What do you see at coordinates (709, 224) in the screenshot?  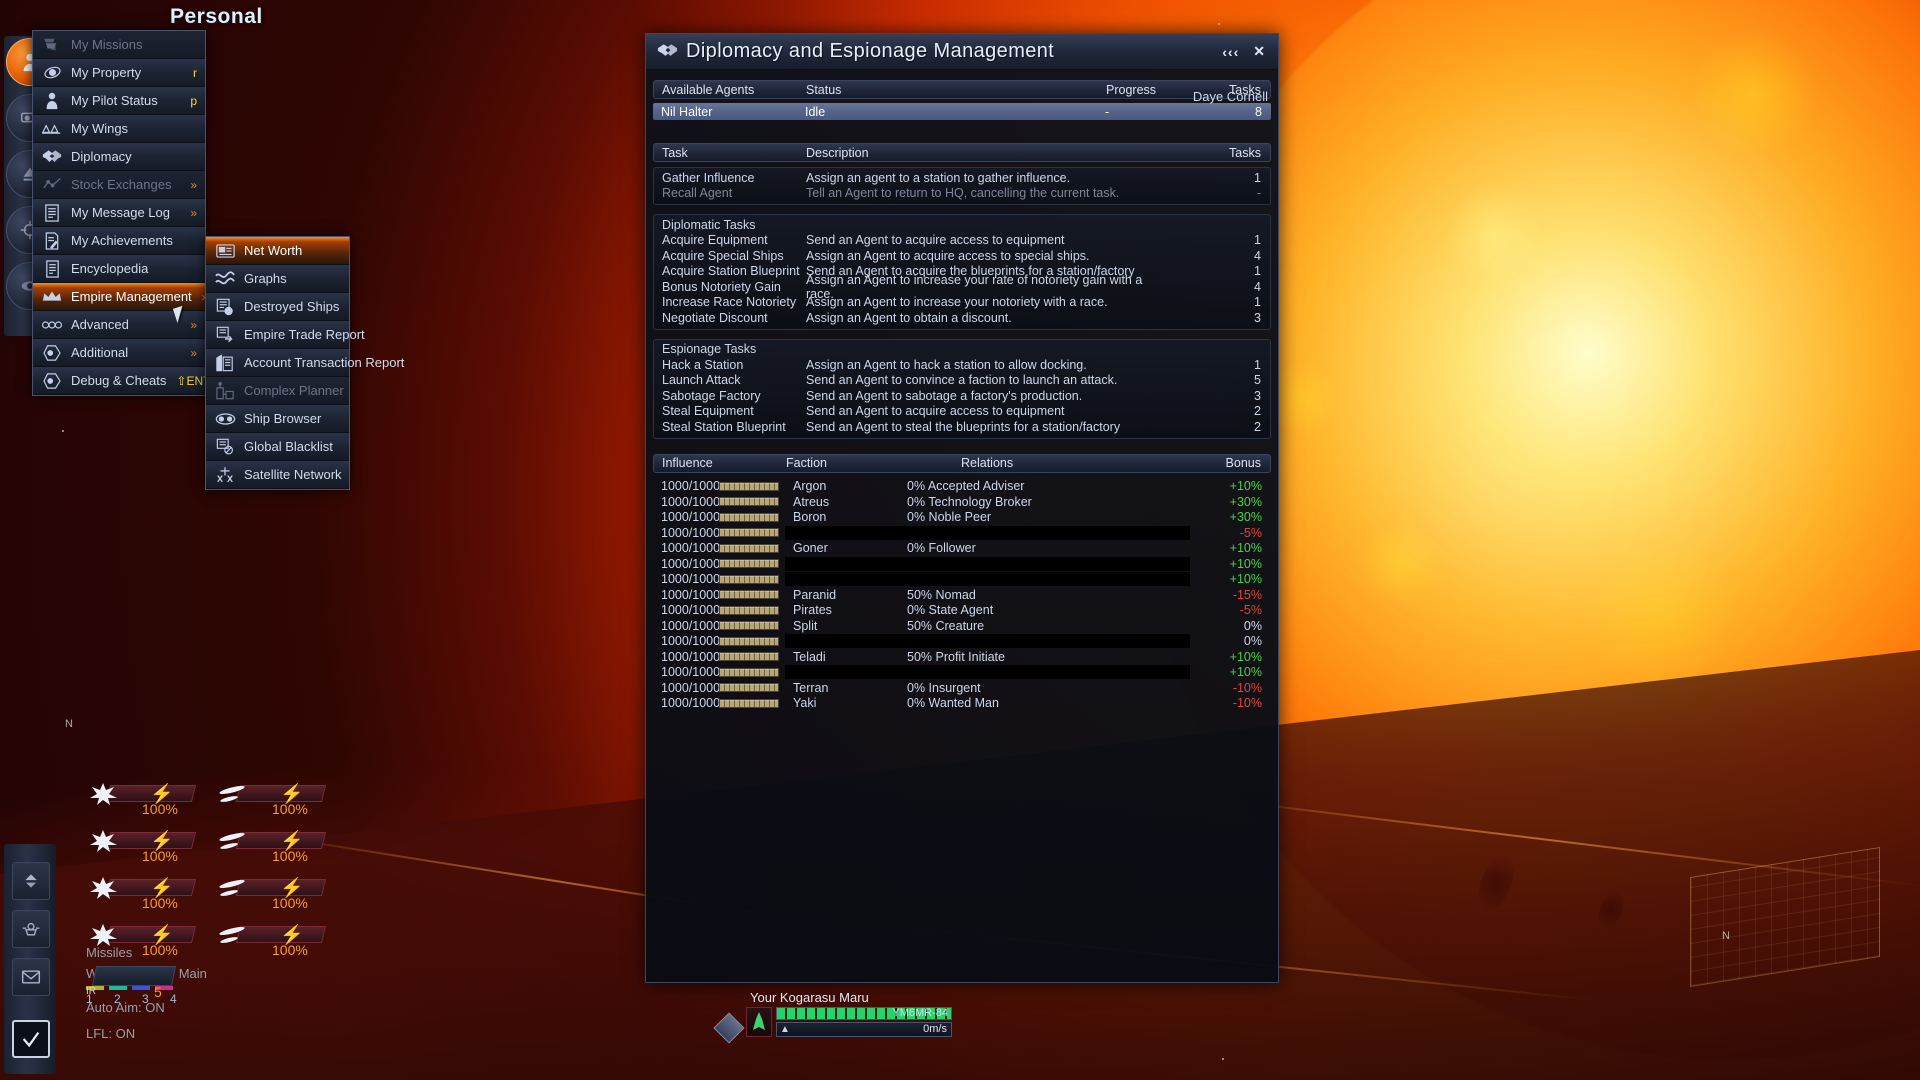 I see `diplomatic-tasks-label: Diplomatic Tasks` at bounding box center [709, 224].